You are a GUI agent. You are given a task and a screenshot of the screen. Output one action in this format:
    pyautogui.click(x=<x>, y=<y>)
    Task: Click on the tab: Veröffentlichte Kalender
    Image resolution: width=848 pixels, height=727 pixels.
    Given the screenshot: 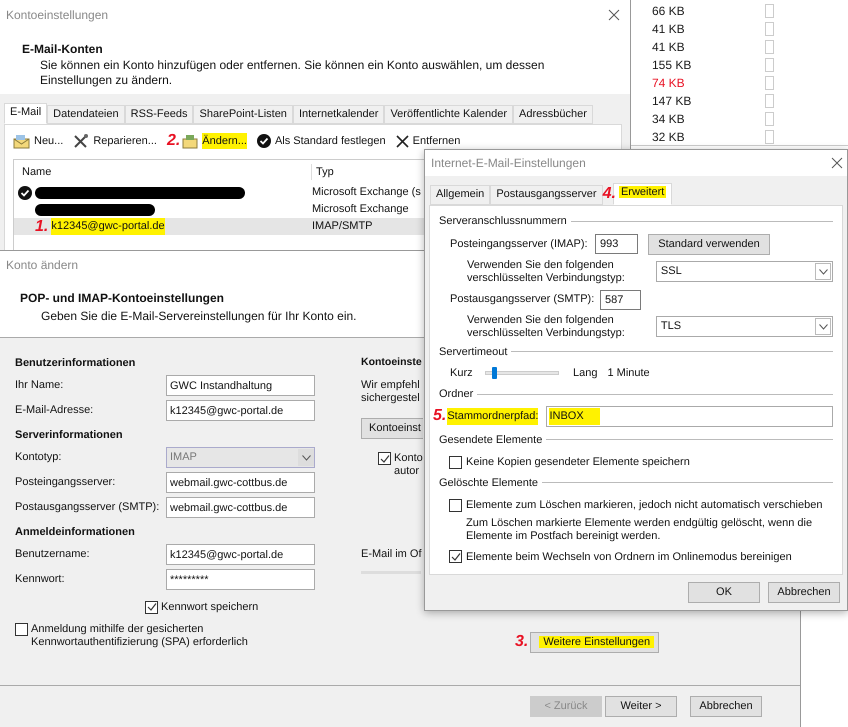 What is the action you would take?
    pyautogui.click(x=449, y=114)
    